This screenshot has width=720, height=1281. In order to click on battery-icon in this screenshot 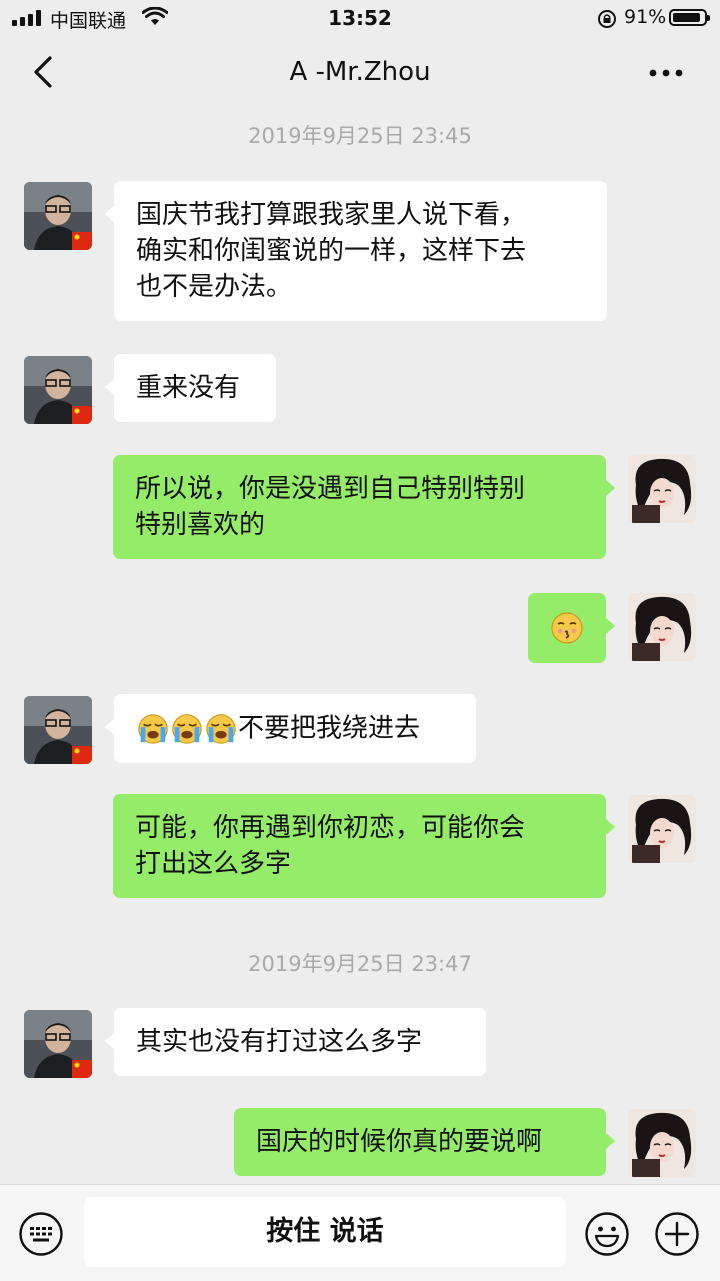, I will do `click(689, 17)`.